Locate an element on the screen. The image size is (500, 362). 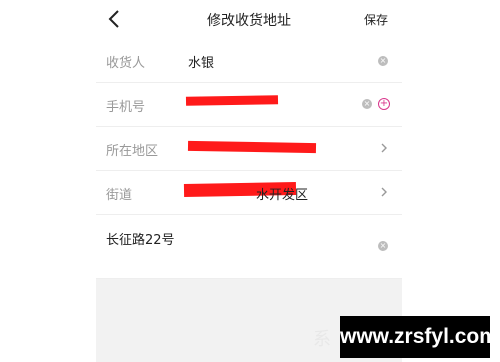
detail-address-field: 长征路22号 × is located at coordinates (249, 245).